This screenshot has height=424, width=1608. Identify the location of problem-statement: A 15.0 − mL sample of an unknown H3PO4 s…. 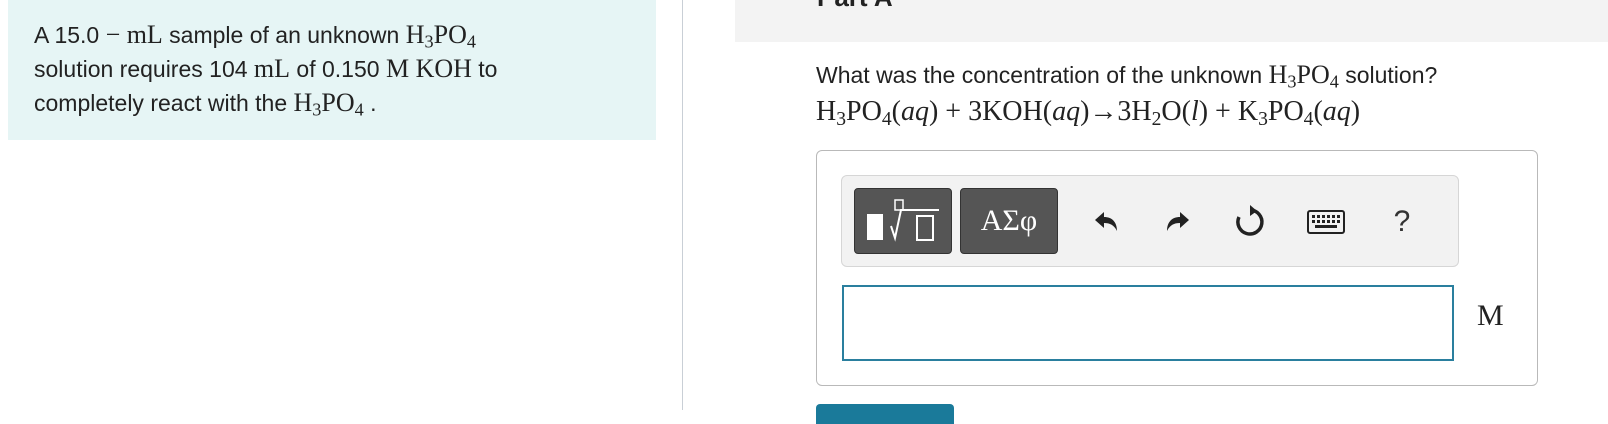
(332, 70).